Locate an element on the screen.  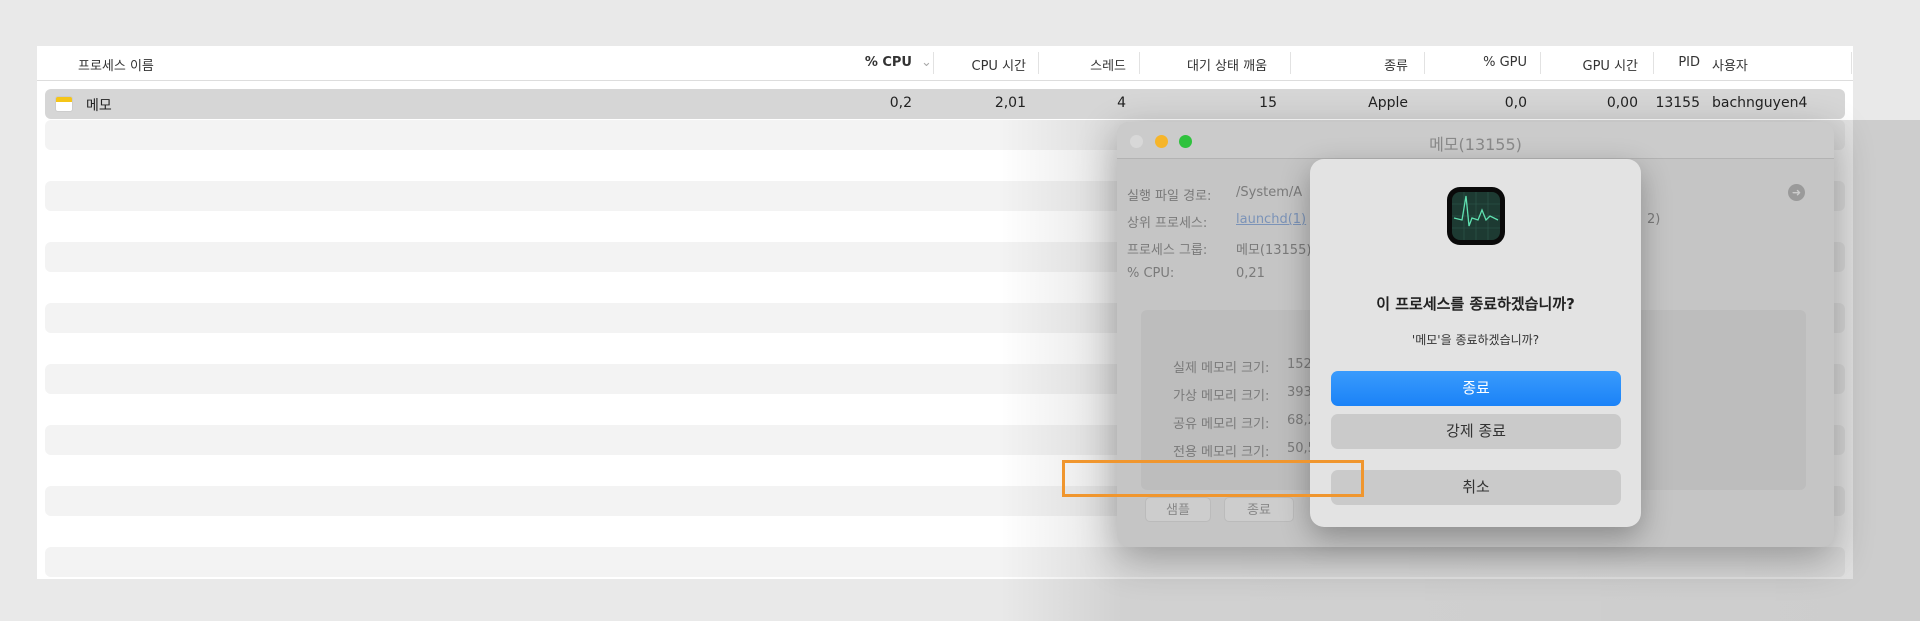
wakeups-value: 15 is located at coordinates (1268, 103).